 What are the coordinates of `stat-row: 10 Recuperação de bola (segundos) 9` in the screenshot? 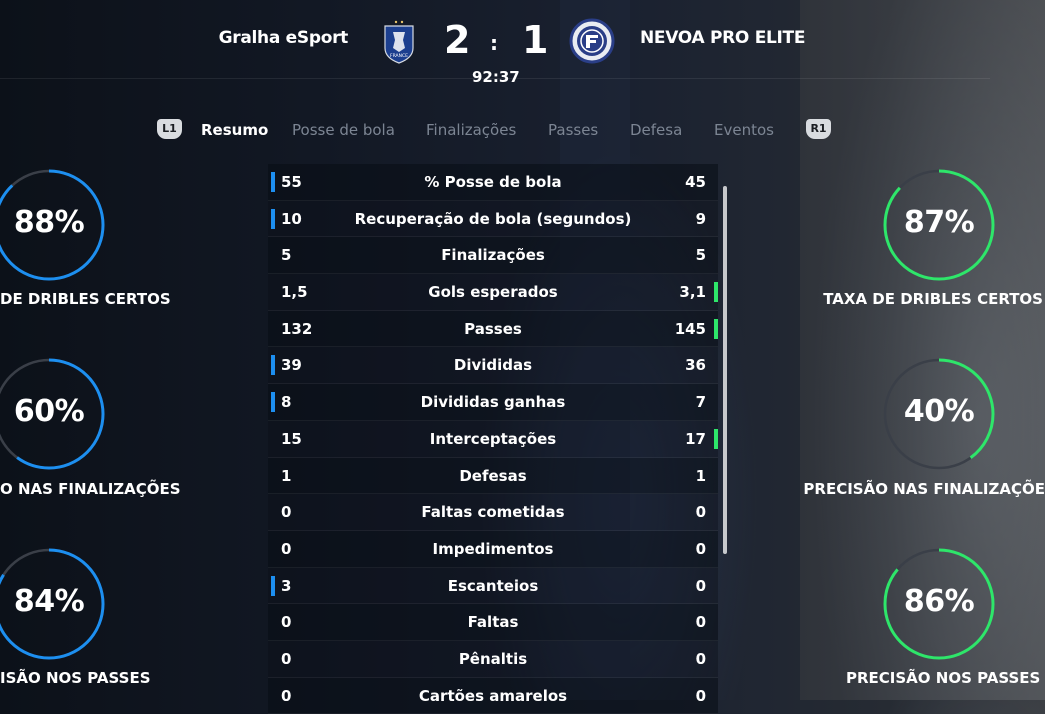 It's located at (493, 219).